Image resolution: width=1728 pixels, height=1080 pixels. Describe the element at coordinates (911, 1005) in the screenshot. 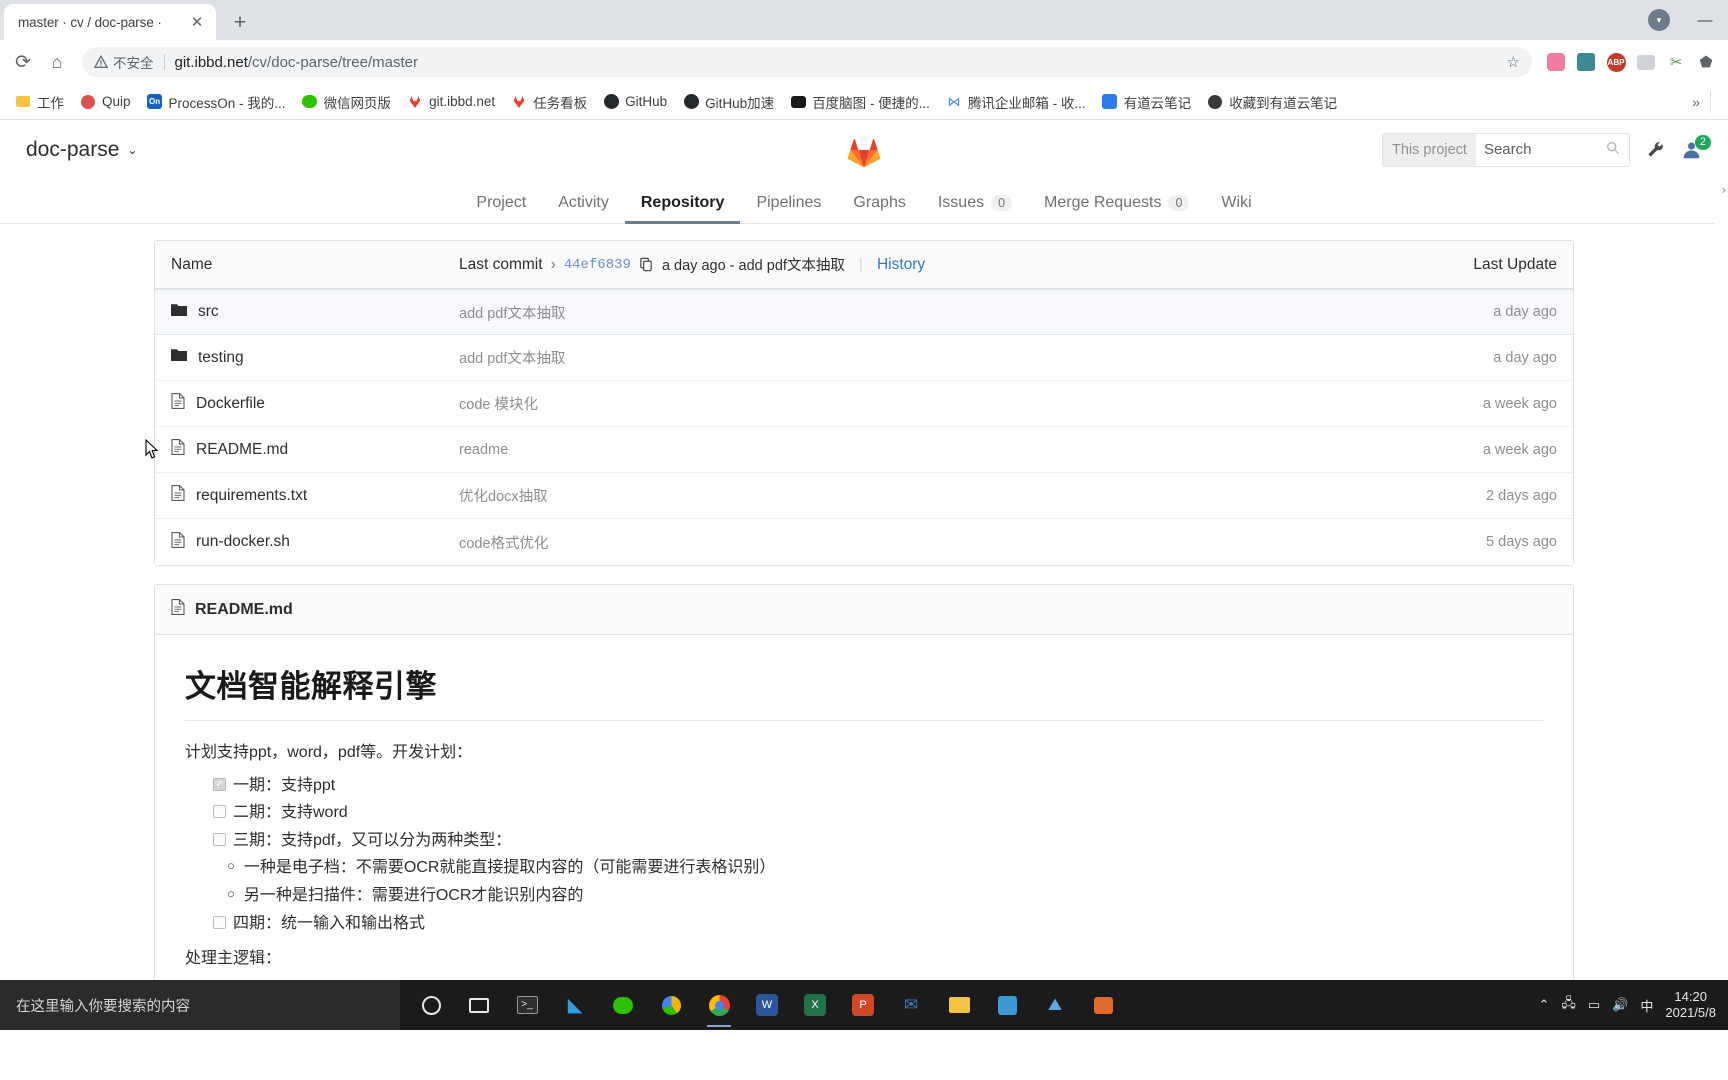

I see `foxmail-icon: ✉` at that location.